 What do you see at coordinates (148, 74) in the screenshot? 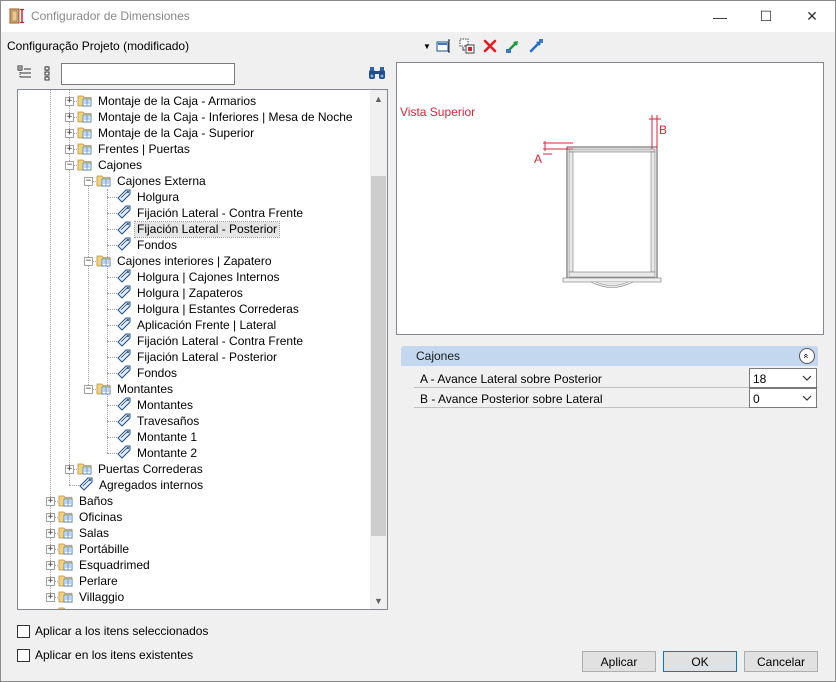
I see `tree-search-input` at bounding box center [148, 74].